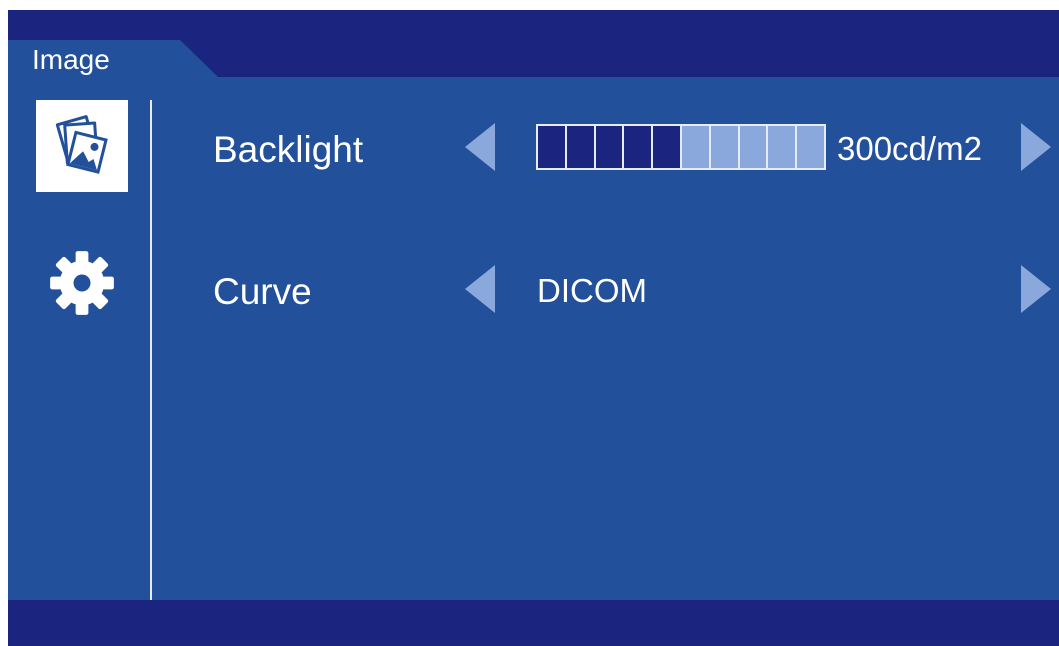 This screenshot has height=646, width=1059. I want to click on tab-label: Image, so click(71, 59).